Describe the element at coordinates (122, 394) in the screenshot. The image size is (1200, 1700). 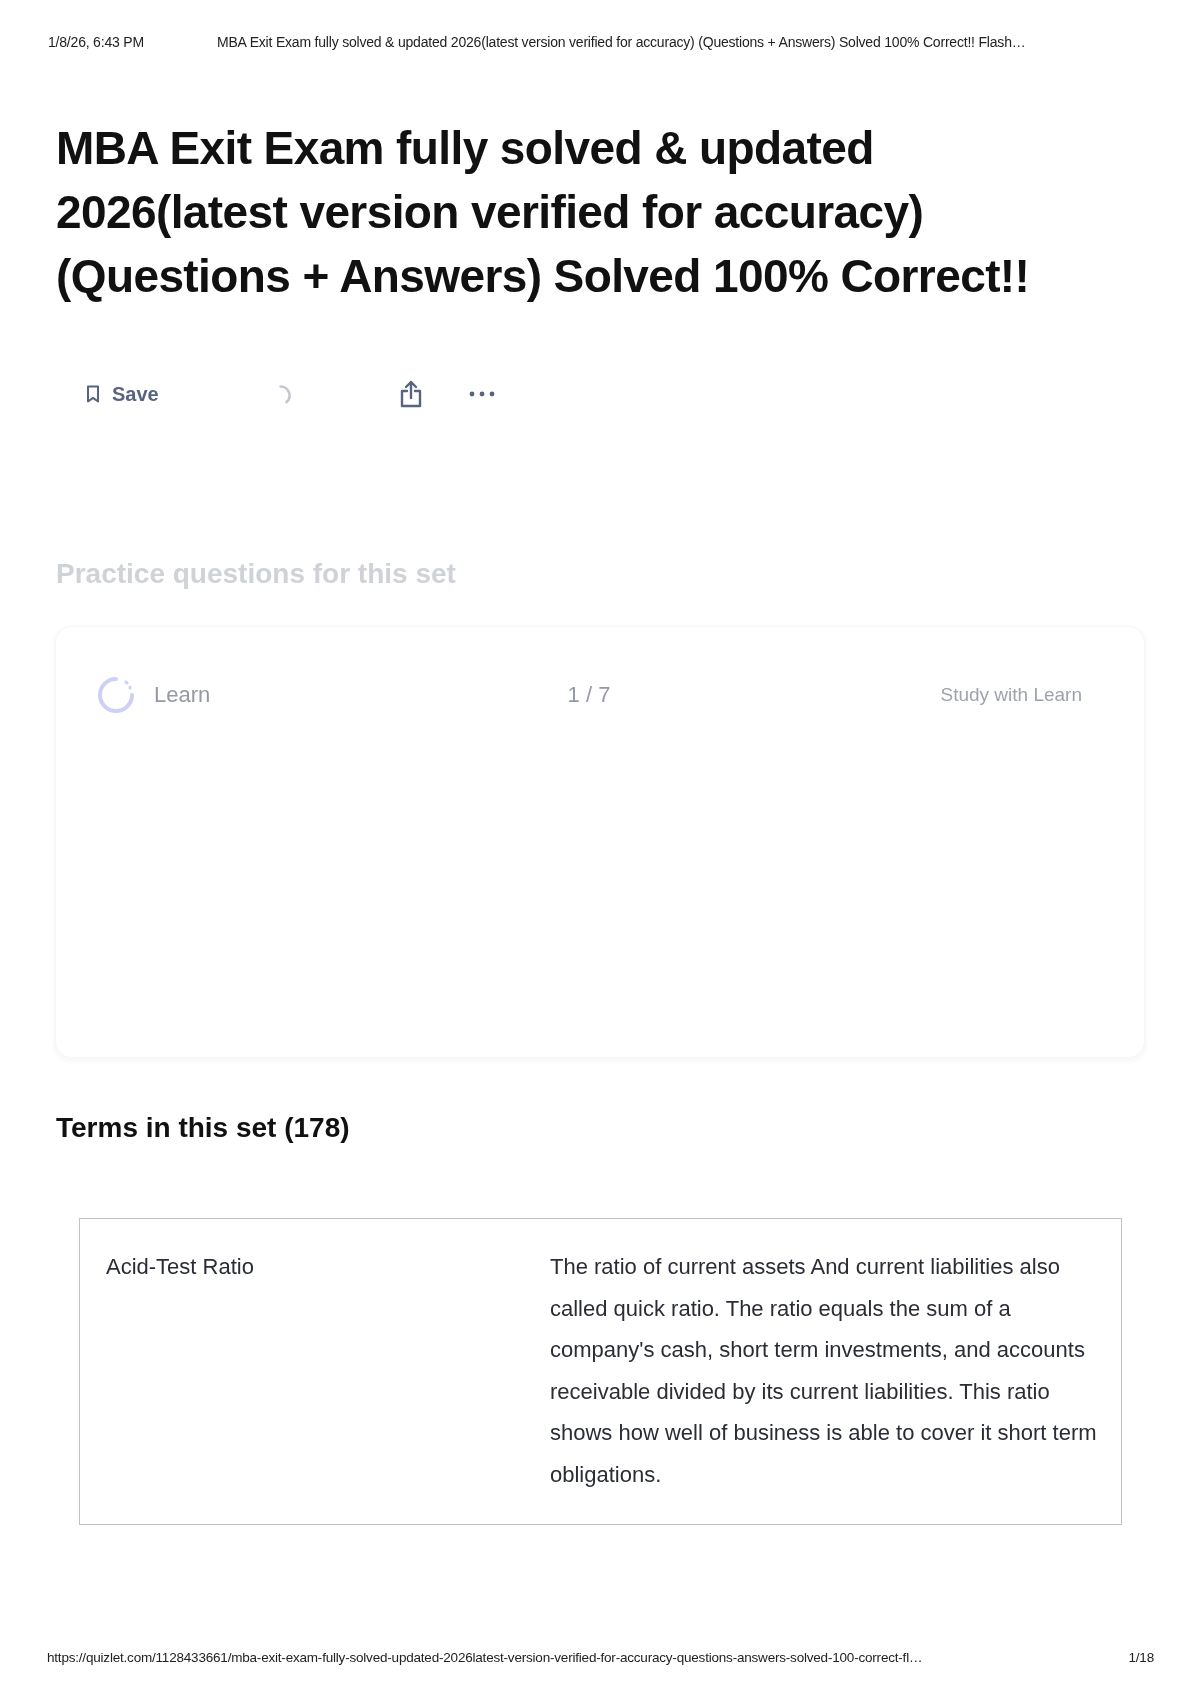
I see `save-button: Save` at that location.